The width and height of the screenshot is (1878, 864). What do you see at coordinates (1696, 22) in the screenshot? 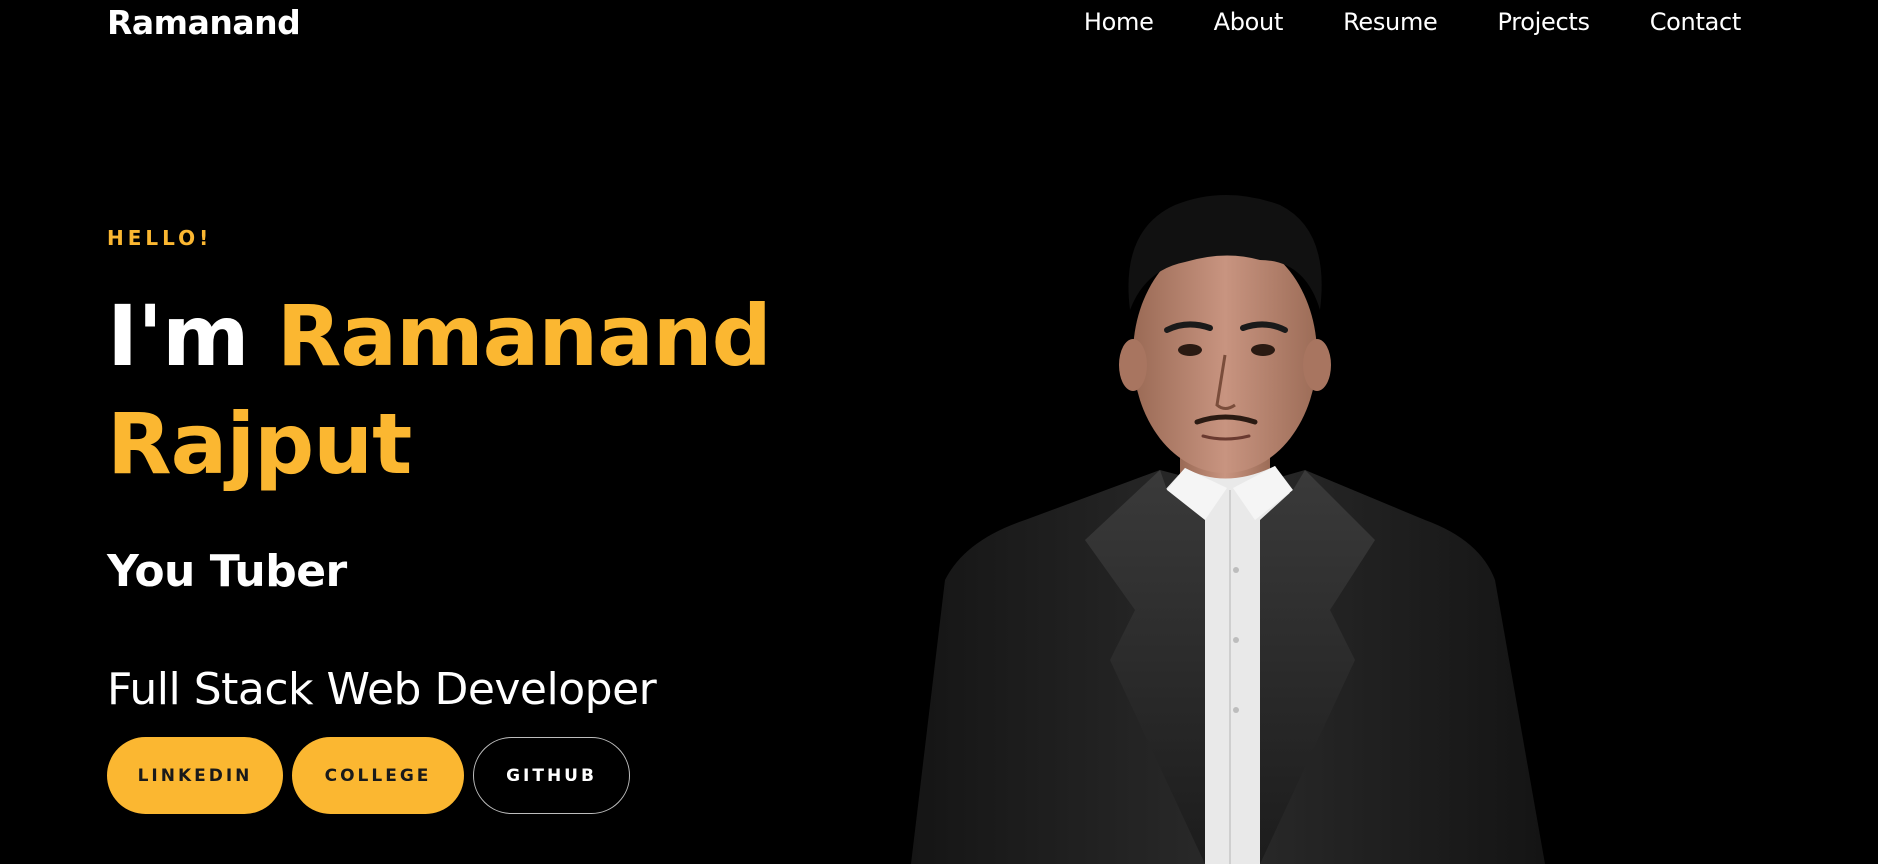
I see `nav-contact: Contact` at bounding box center [1696, 22].